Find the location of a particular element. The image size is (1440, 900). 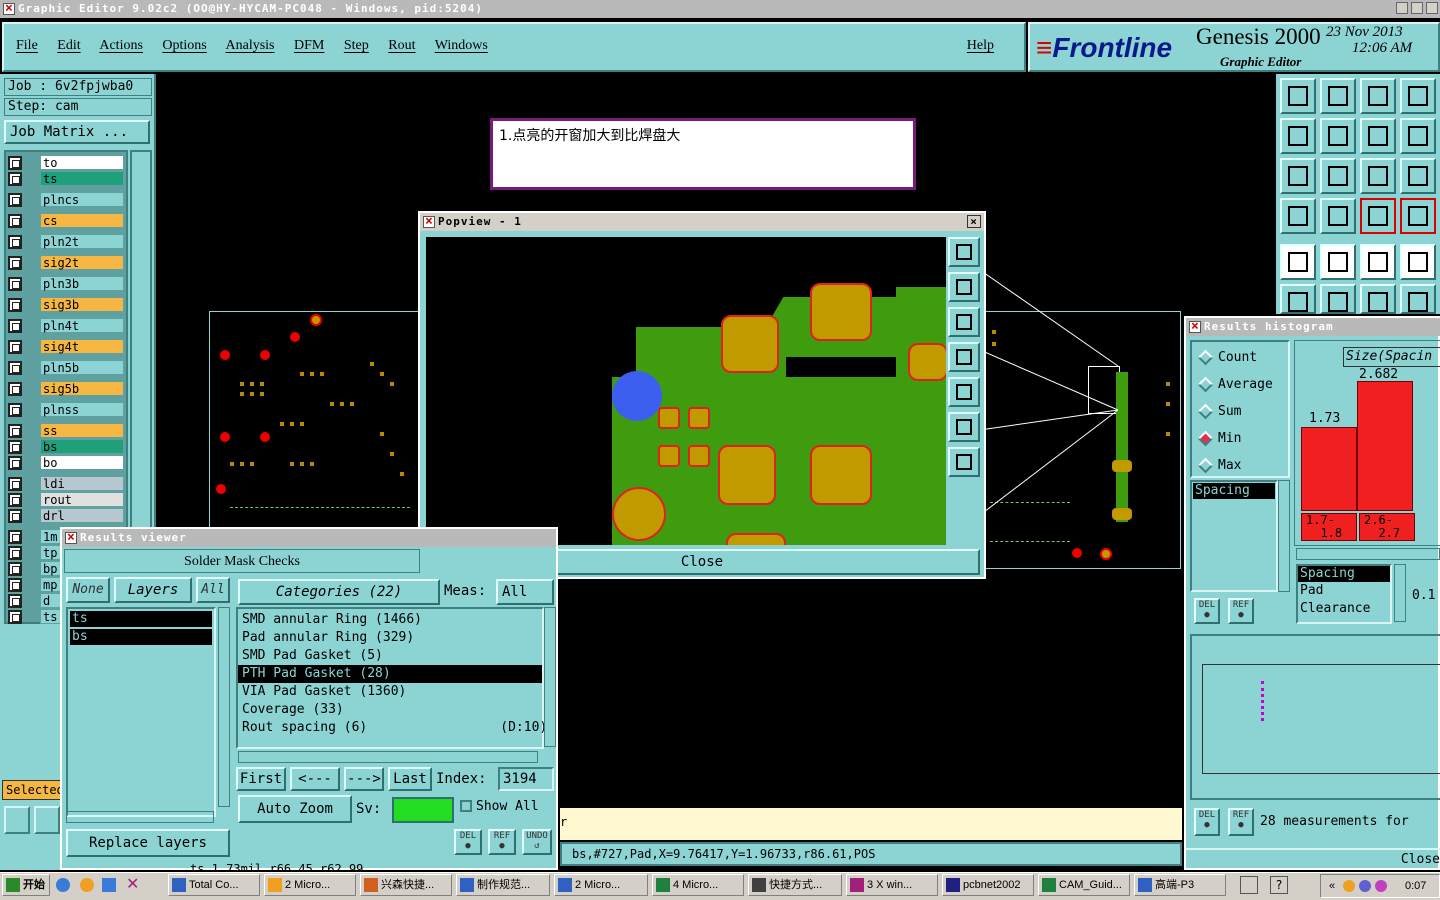

layer-name: bo is located at coordinates (82, 462).